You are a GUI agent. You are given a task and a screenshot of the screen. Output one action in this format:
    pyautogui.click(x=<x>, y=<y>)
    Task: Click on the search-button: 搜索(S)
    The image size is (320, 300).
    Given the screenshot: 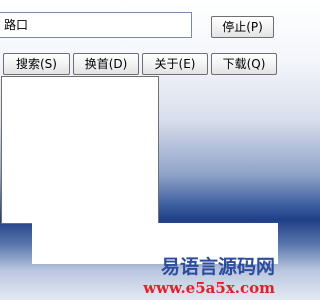 What is the action you would take?
    pyautogui.click(x=36, y=64)
    